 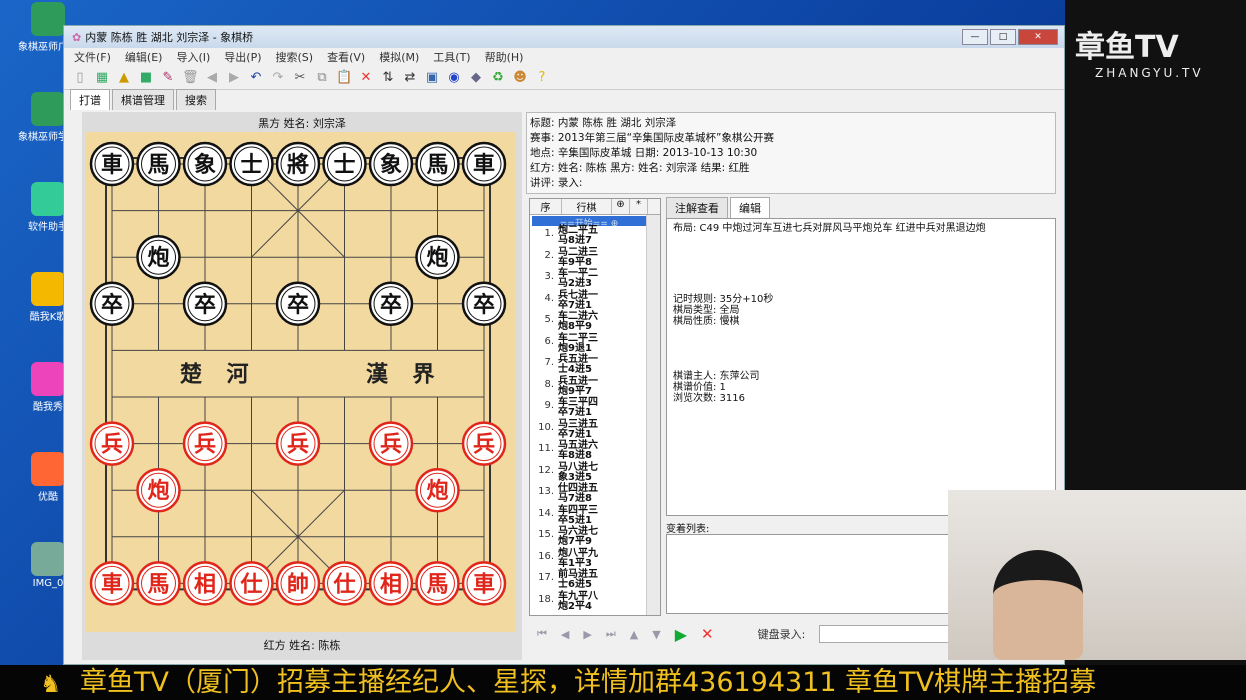 What do you see at coordinates (575, 348) in the screenshot?
I see `black-move: 炮9退1` at bounding box center [575, 348].